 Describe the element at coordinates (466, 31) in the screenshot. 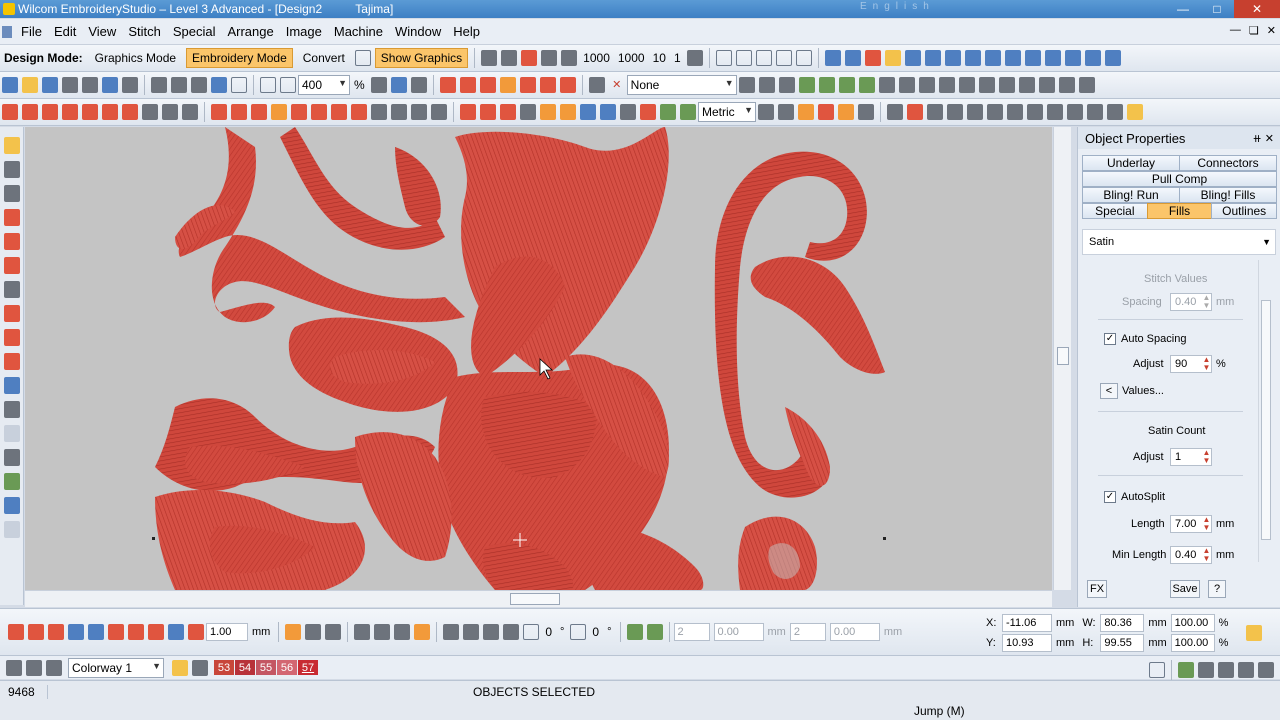

I see `menu-help: Help` at that location.